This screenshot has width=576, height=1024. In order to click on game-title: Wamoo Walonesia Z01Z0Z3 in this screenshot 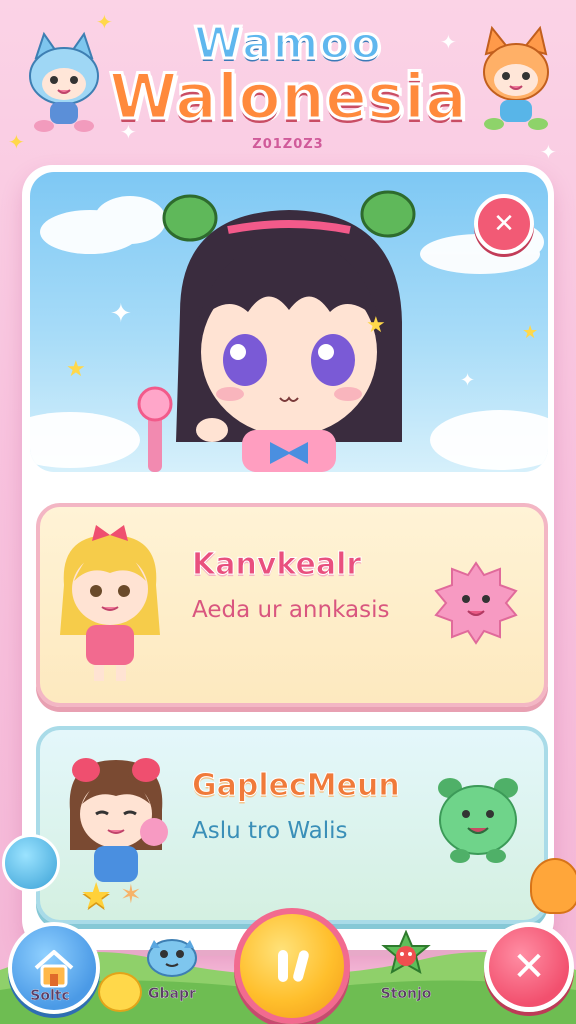, I will do `click(288, 85)`.